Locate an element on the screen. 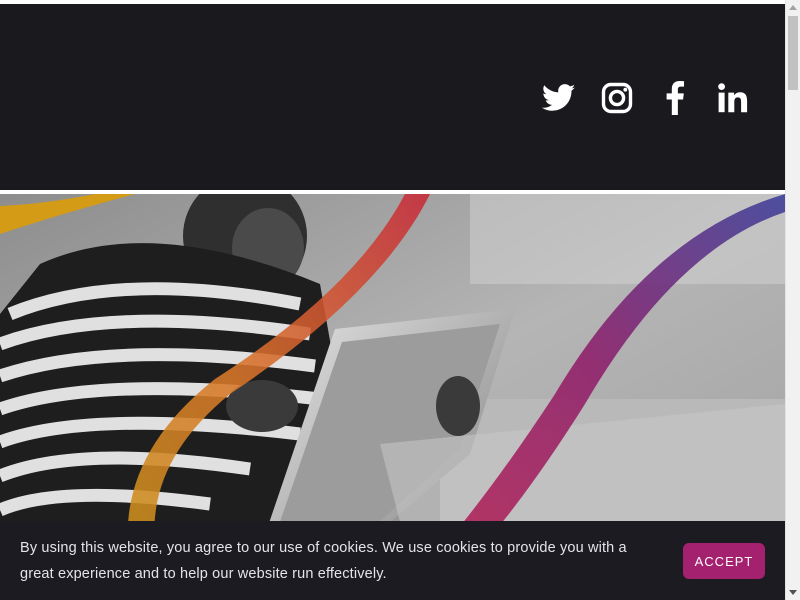  scroll-down-arrow-icon is located at coordinates (793, 592).